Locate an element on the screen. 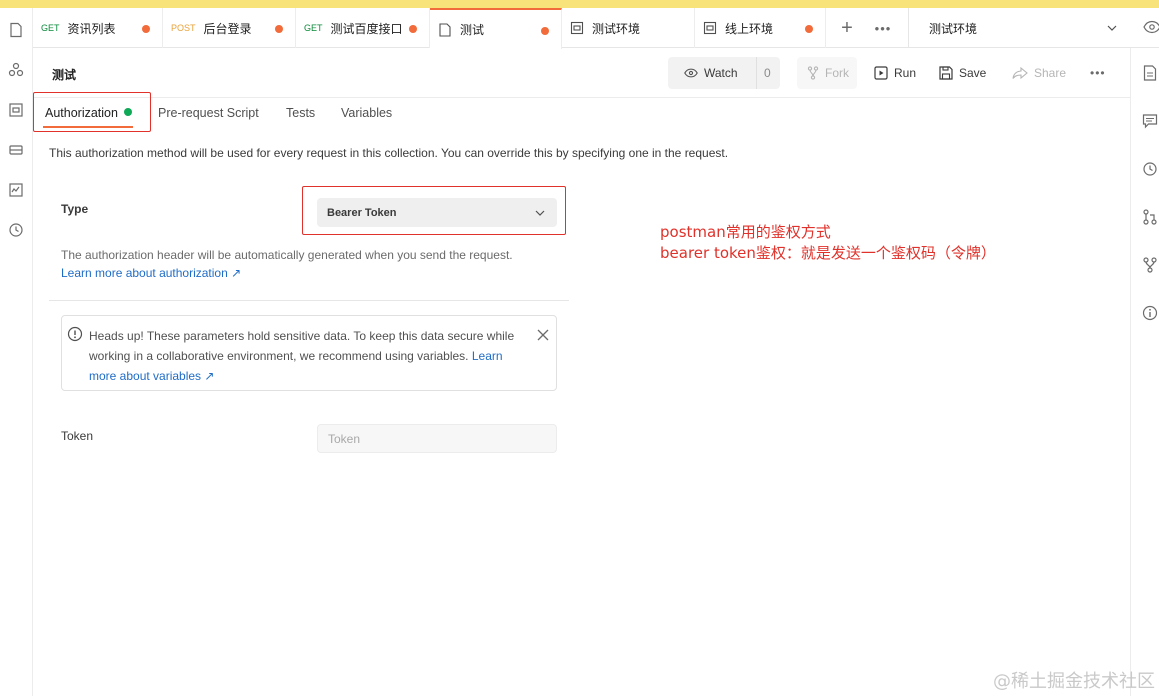  history-icon is located at coordinates (16, 230).